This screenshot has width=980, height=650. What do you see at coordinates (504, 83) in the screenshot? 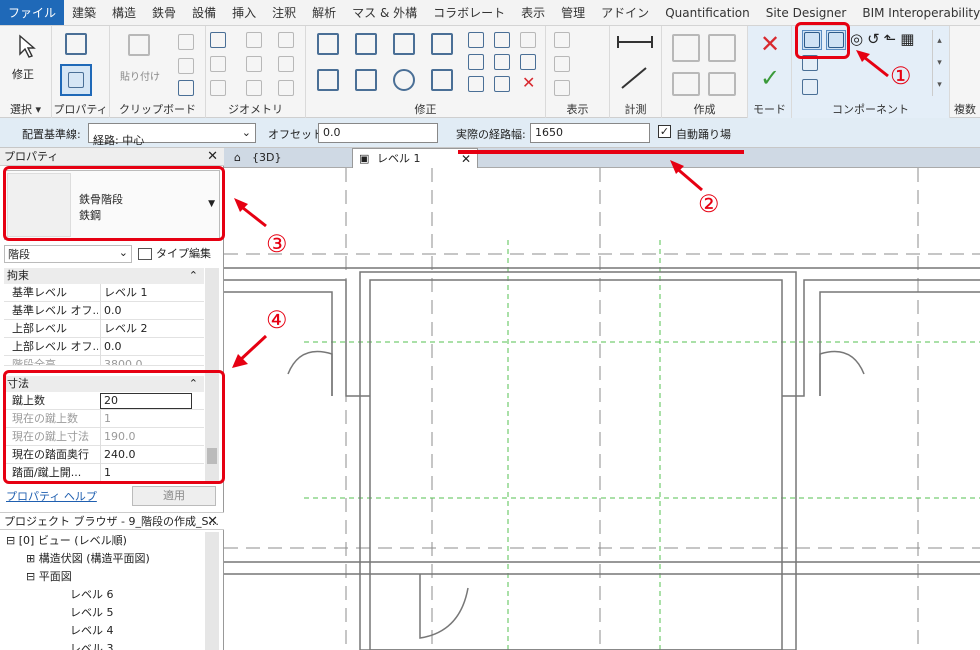
I see `modify-small-row-3: ✕` at bounding box center [504, 83].